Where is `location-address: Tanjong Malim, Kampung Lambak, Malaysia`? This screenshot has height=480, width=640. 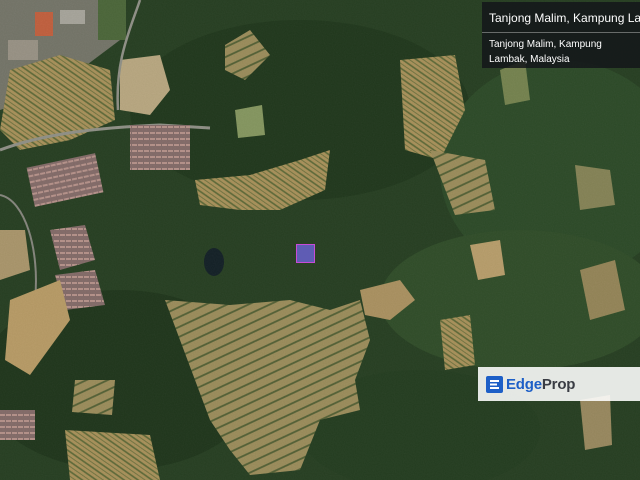 location-address: Tanjong Malim, Kampung Lambak, Malaysia is located at coordinates (545, 52).